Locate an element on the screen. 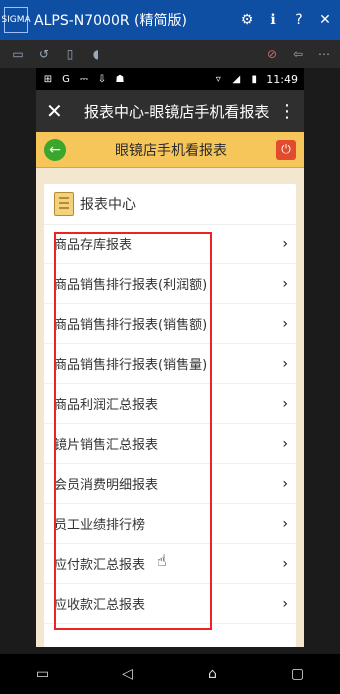  recent-apps-icon: ▢ is located at coordinates (298, 674).